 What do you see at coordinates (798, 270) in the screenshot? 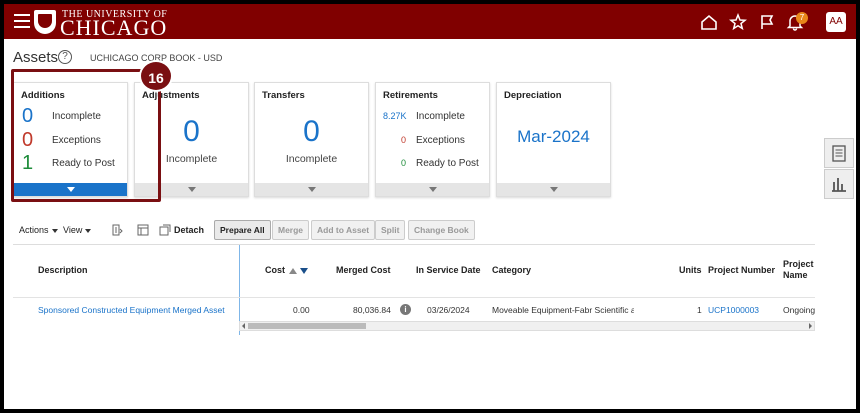
I see `column-header-project-name: Project Name` at bounding box center [798, 270].